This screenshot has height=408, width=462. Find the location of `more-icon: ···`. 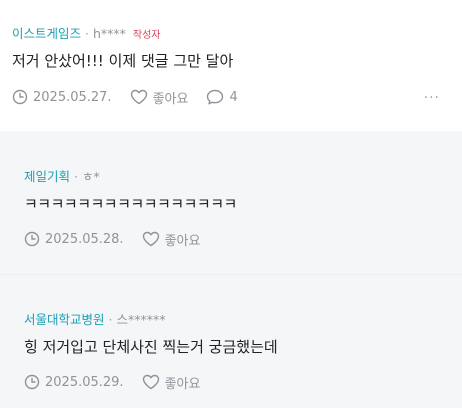

more-icon: ··· is located at coordinates (432, 98).